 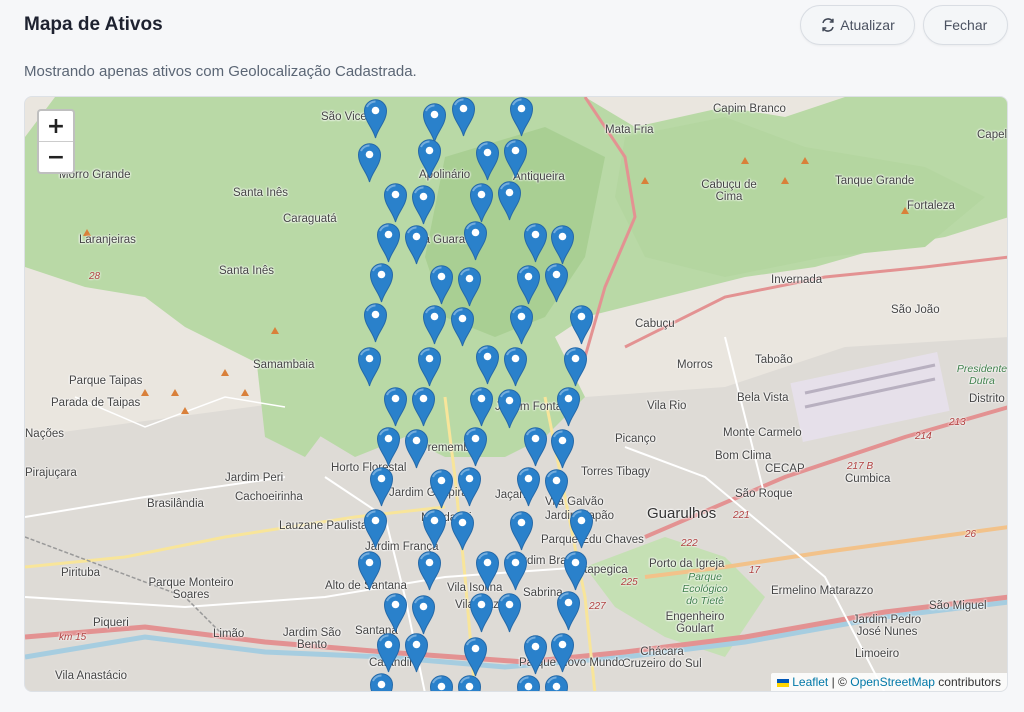 What do you see at coordinates (783, 682) in the screenshot?
I see `ukraine-flag-icon` at bounding box center [783, 682].